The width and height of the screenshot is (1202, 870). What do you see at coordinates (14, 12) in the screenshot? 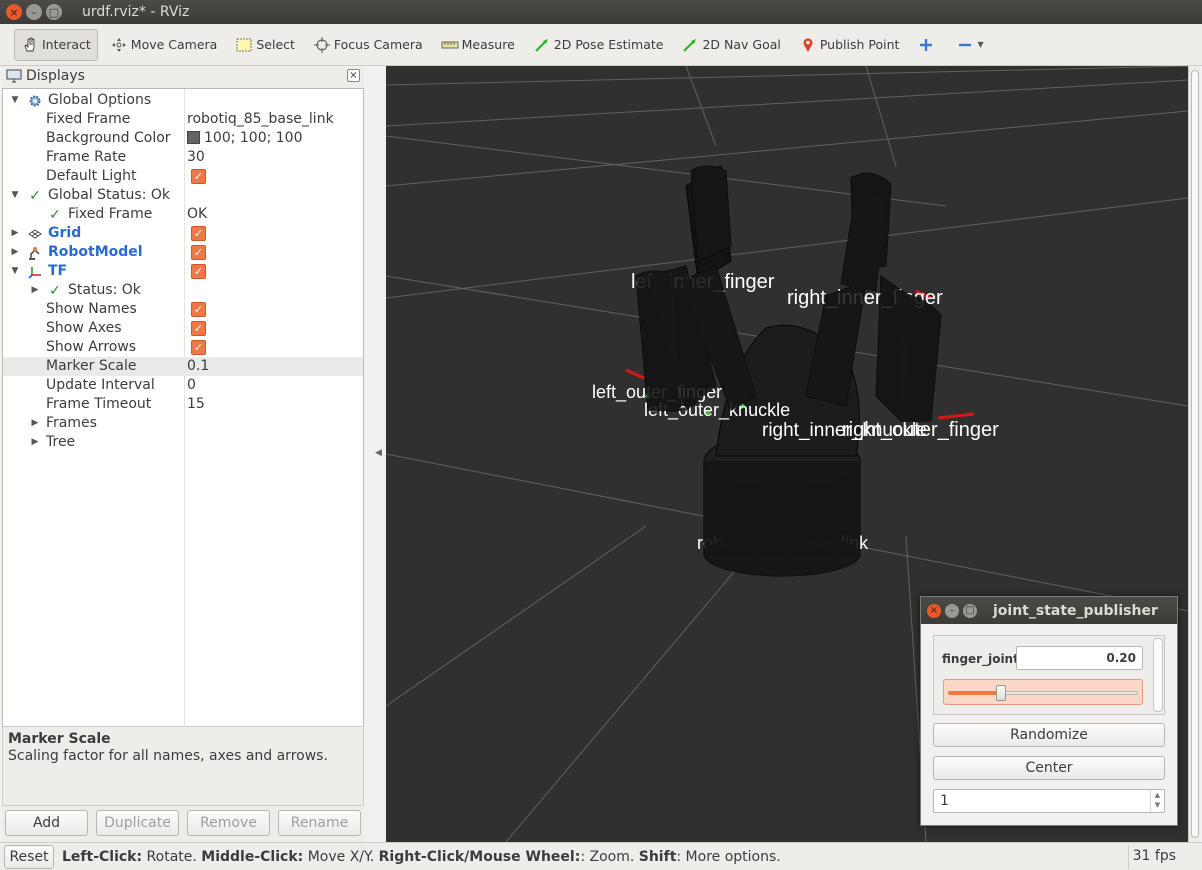
I see `window-close-button: ×` at bounding box center [14, 12].